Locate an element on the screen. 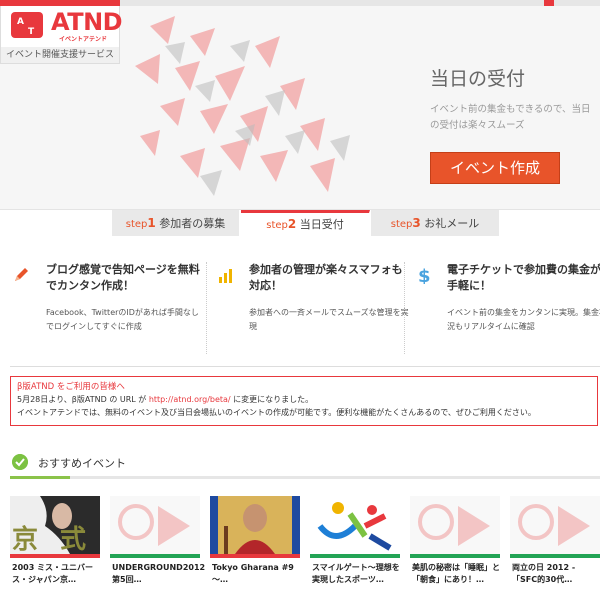 The width and height of the screenshot is (600, 590). feature-description: Facebook、TwitterのIDがあれば手間なしでログインしてすぐに作成 is located at coordinates (122, 319).